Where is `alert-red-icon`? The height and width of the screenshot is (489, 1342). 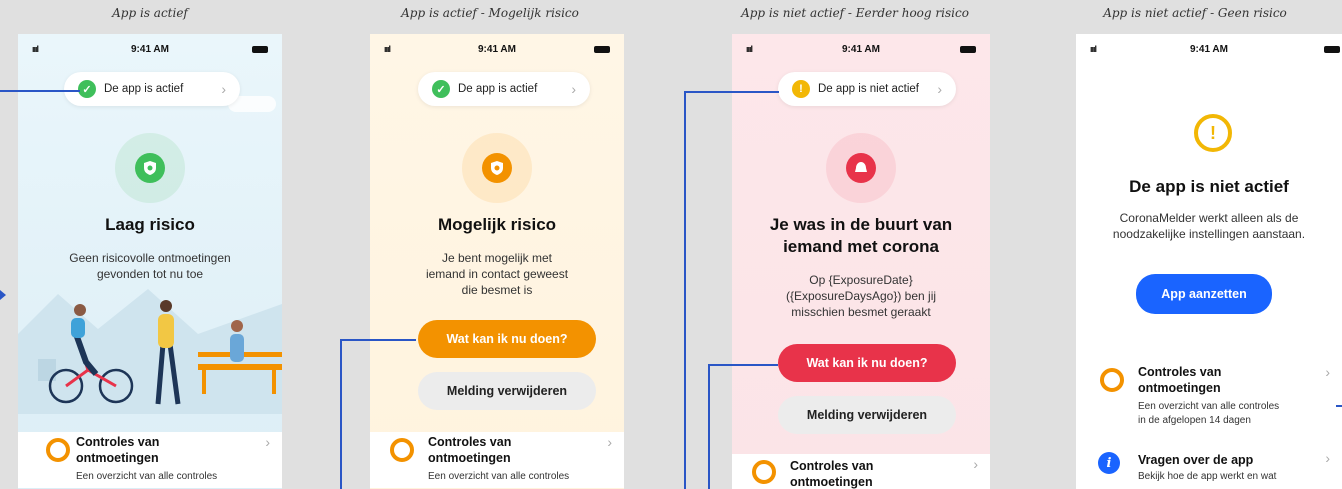
alert-red-icon is located at coordinates (861, 168).